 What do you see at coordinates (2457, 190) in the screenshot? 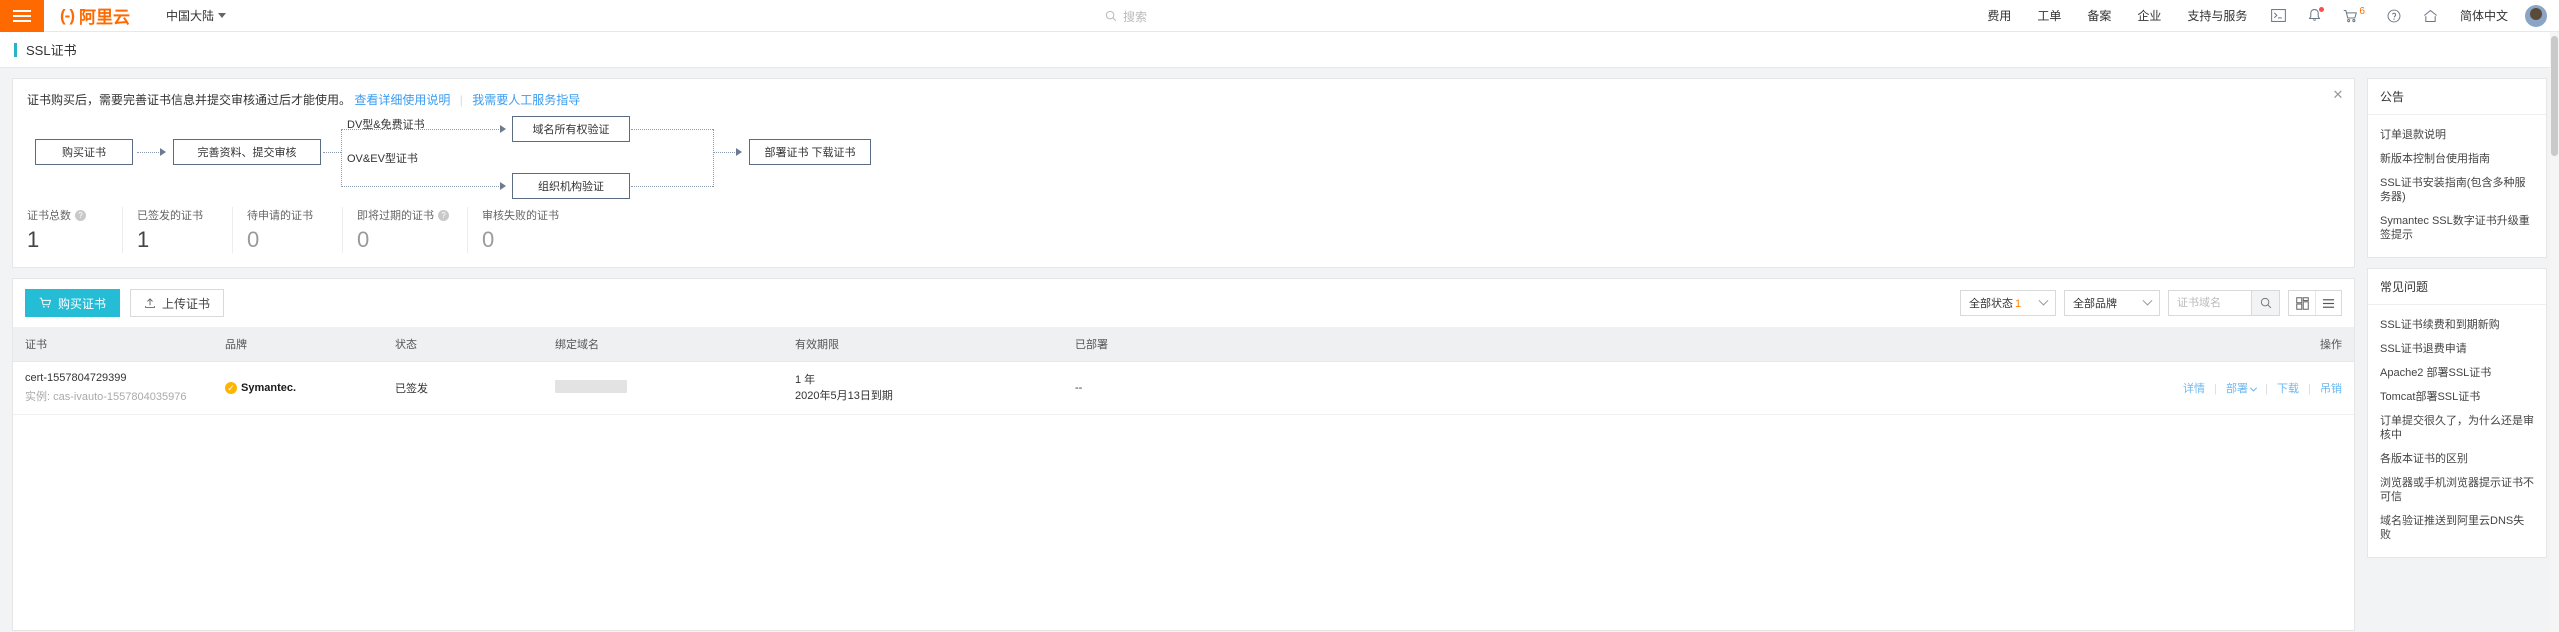
I see `announcement-item-2: SSL证书安装指南(包含多种服务器)` at bounding box center [2457, 190].